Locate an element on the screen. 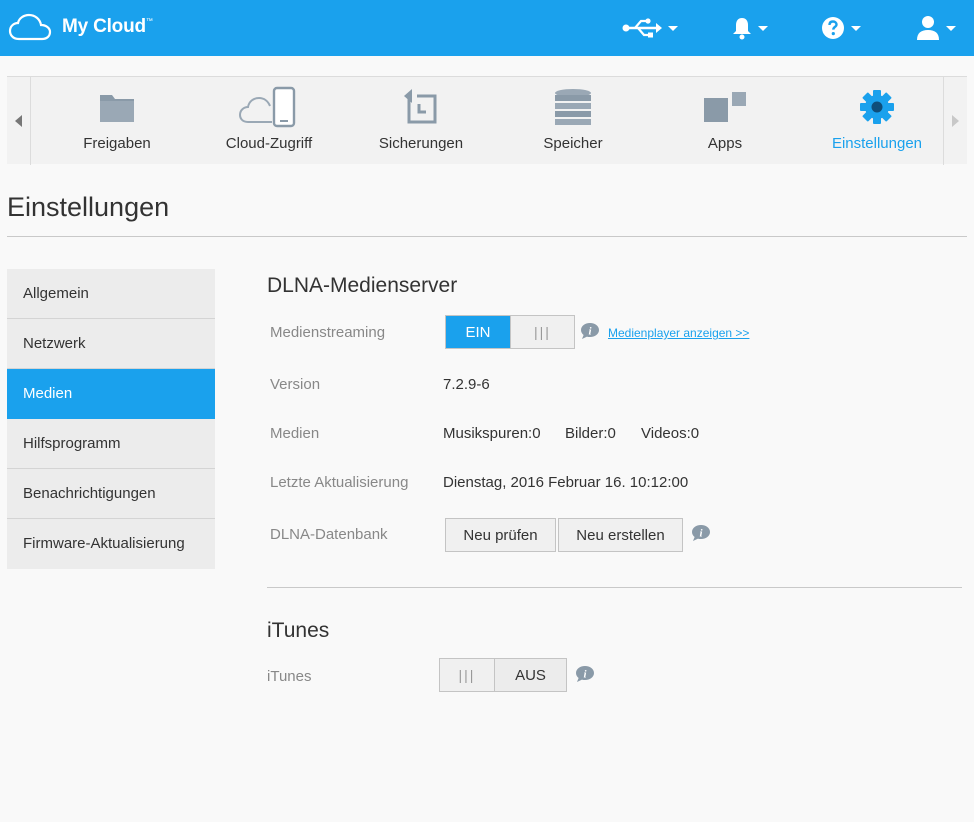 This screenshot has width=974, height=822. nav-item-label: Cloud-Zugriff is located at coordinates (269, 143).